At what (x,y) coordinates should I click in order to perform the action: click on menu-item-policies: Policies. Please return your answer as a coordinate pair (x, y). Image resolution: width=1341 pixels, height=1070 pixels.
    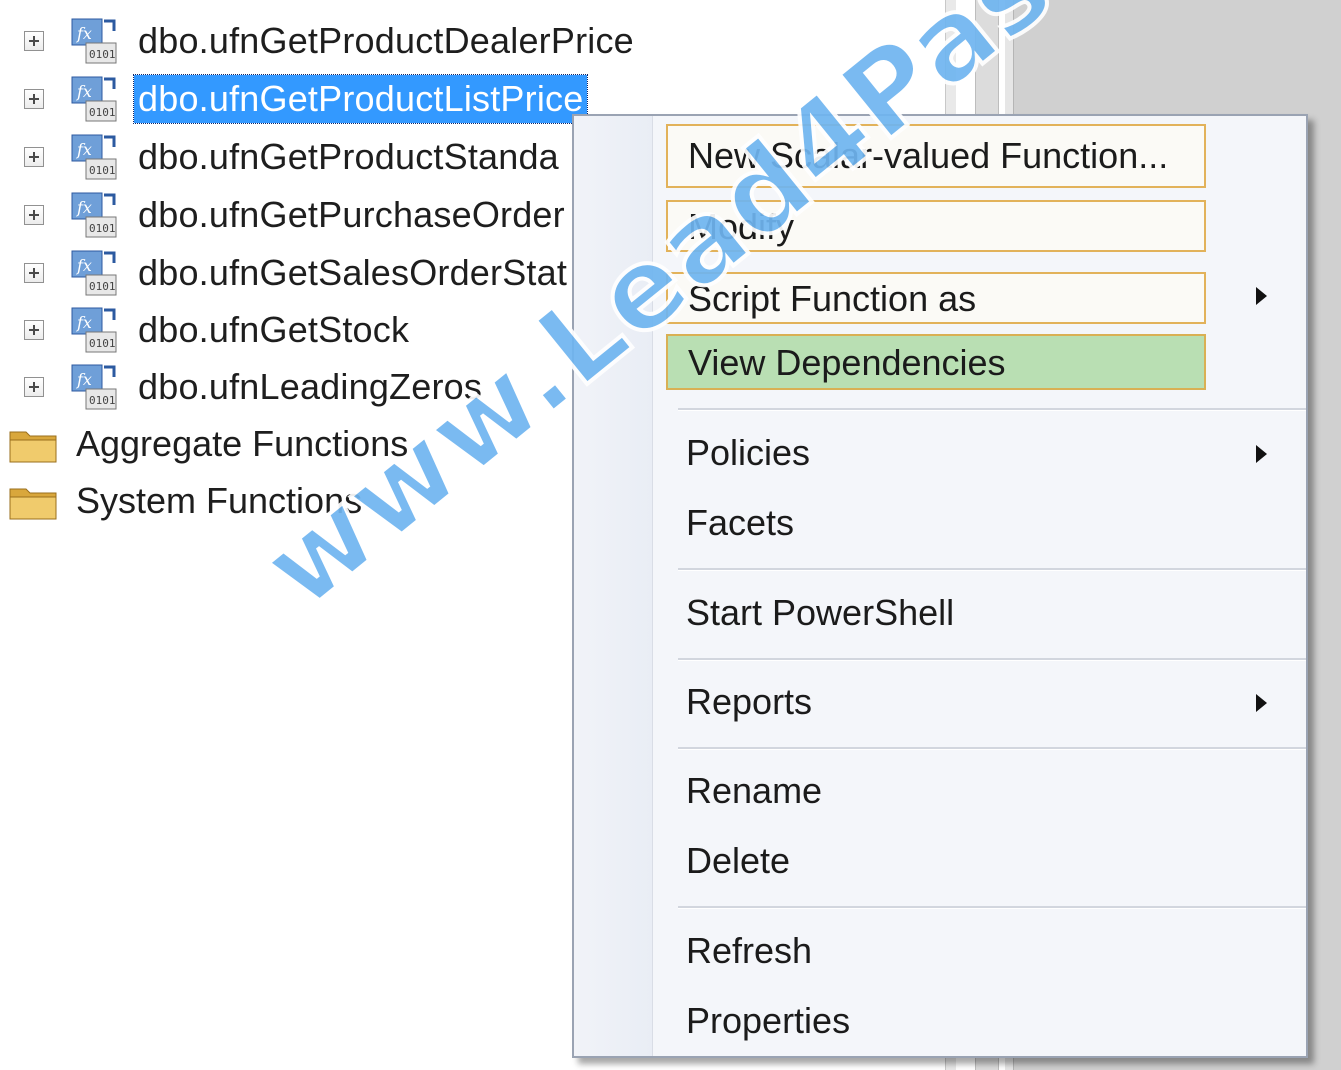
    Looking at the image, I should click on (936, 454).